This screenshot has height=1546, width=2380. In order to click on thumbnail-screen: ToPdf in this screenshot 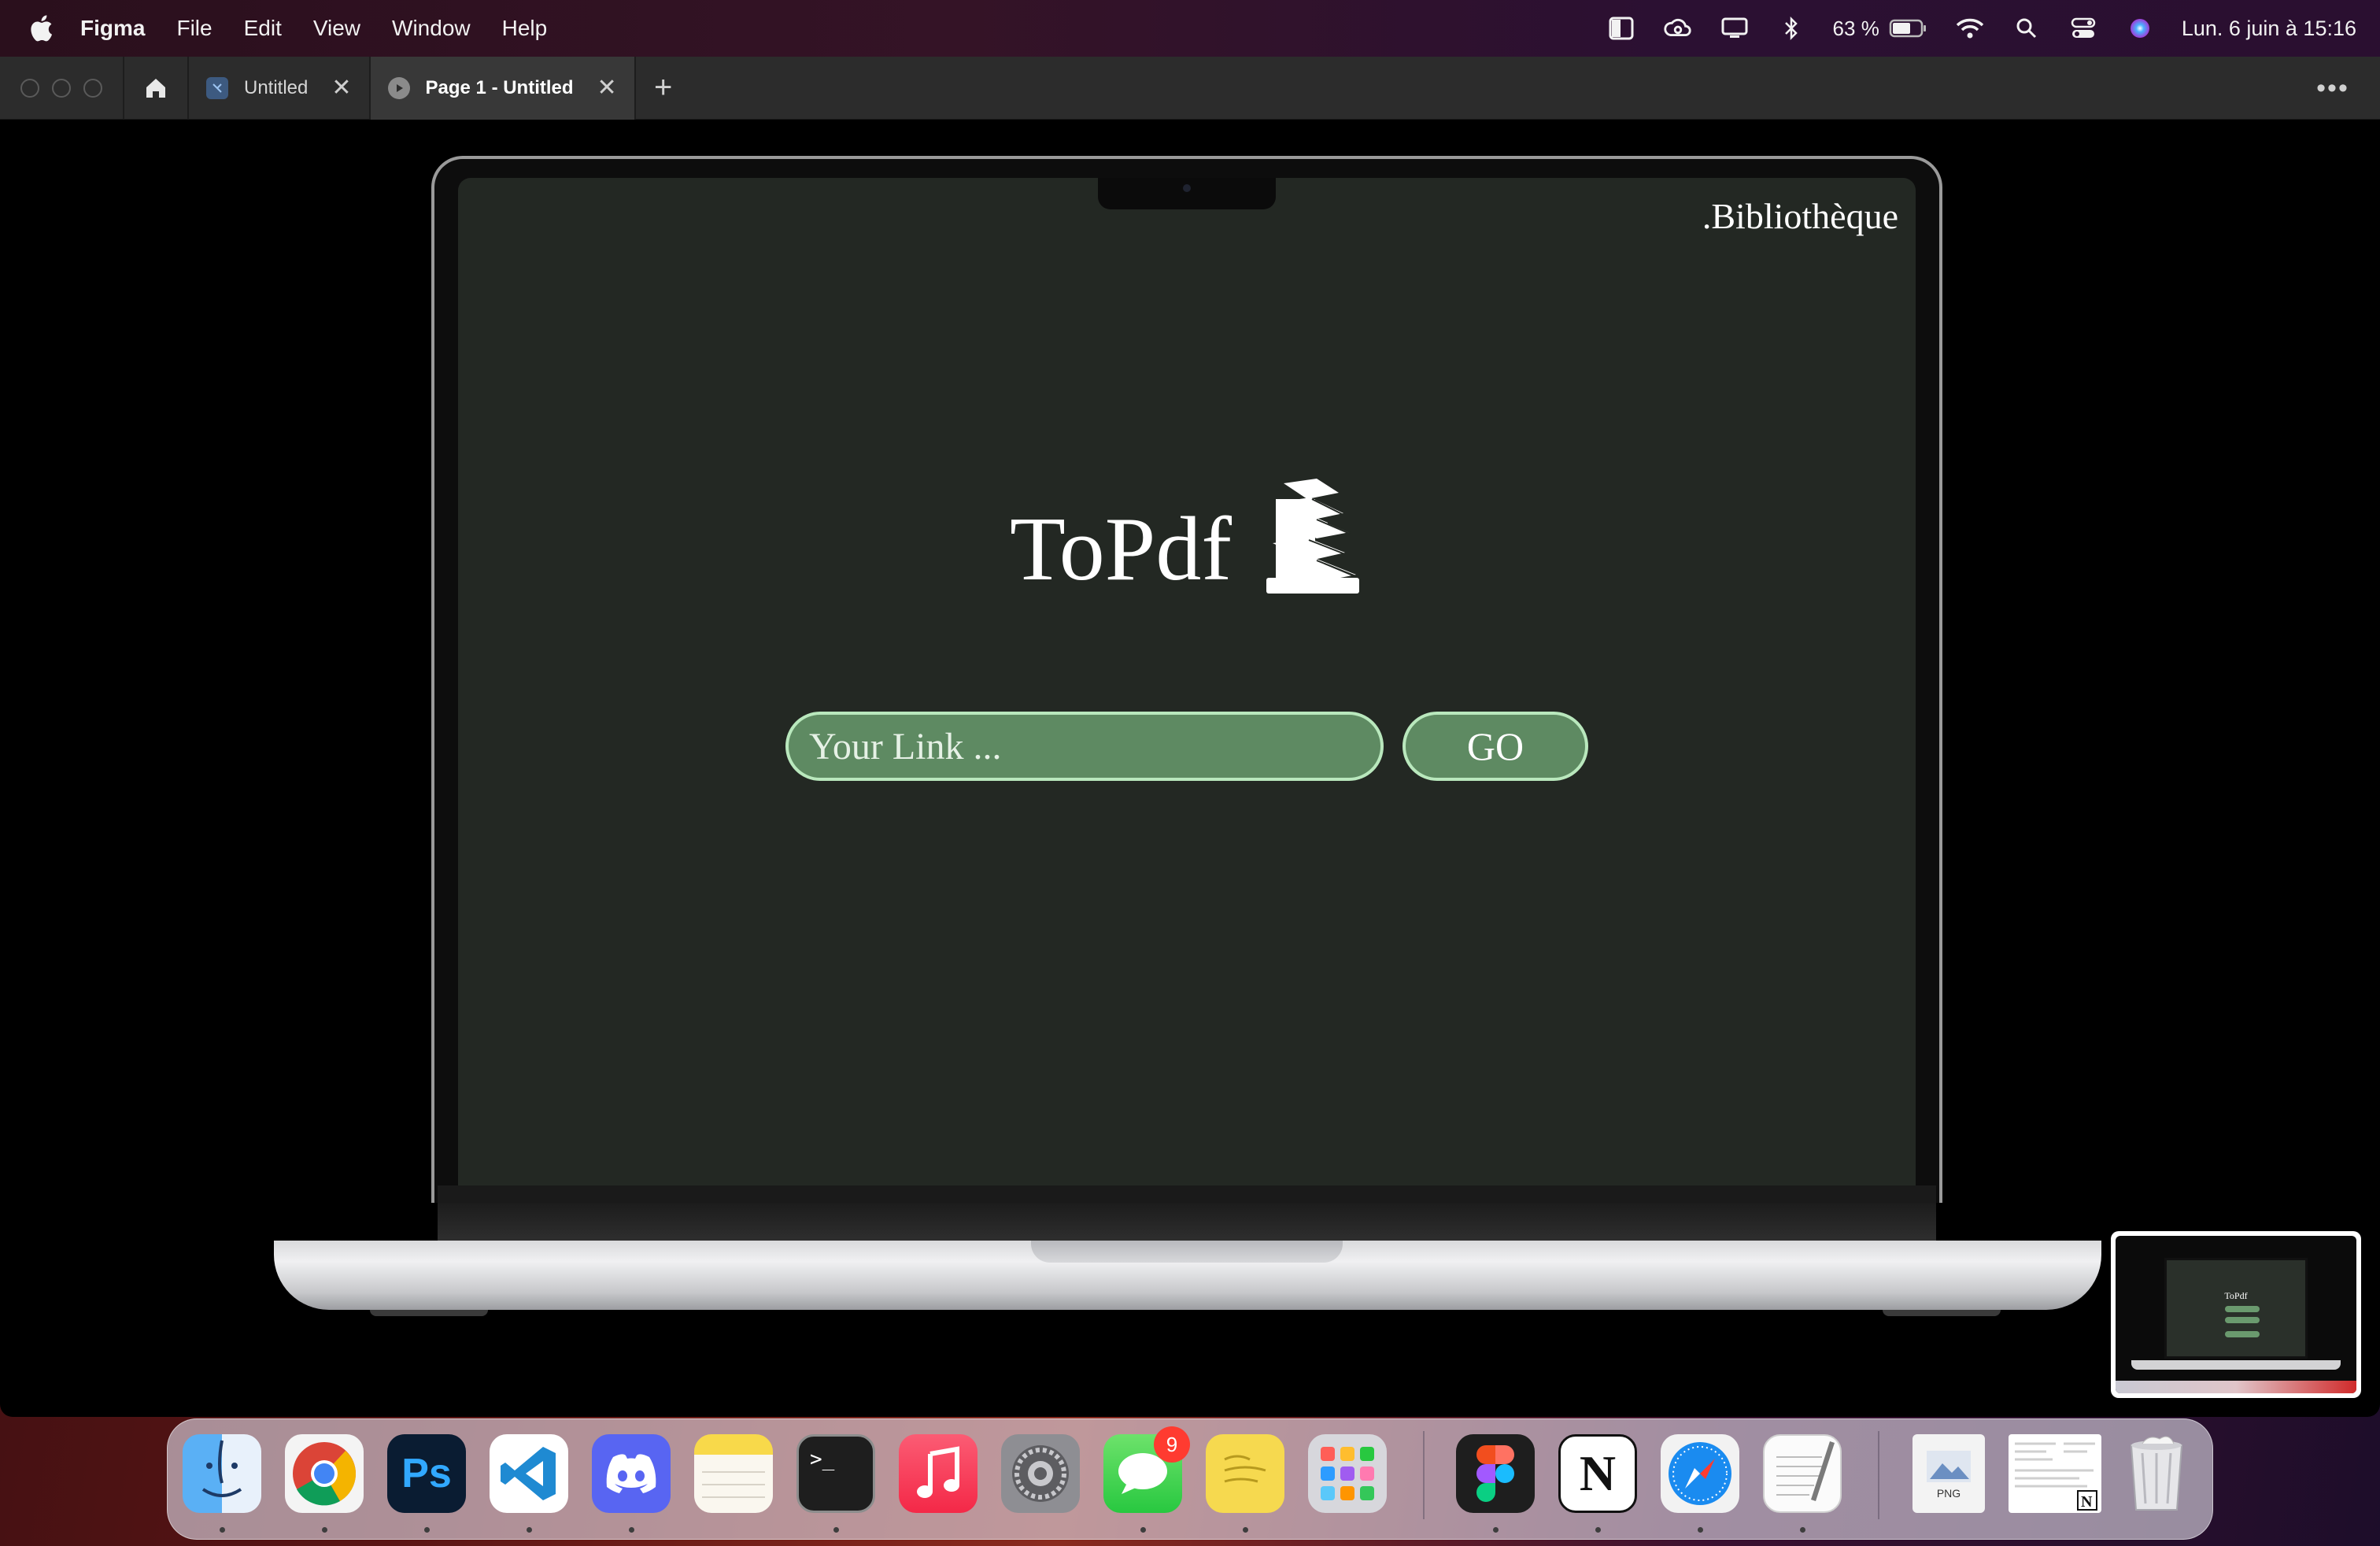, I will do `click(2236, 1308)`.